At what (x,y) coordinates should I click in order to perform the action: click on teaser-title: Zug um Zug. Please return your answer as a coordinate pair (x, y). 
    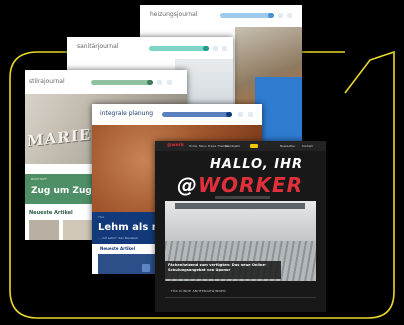
    Looking at the image, I should click on (61, 191).